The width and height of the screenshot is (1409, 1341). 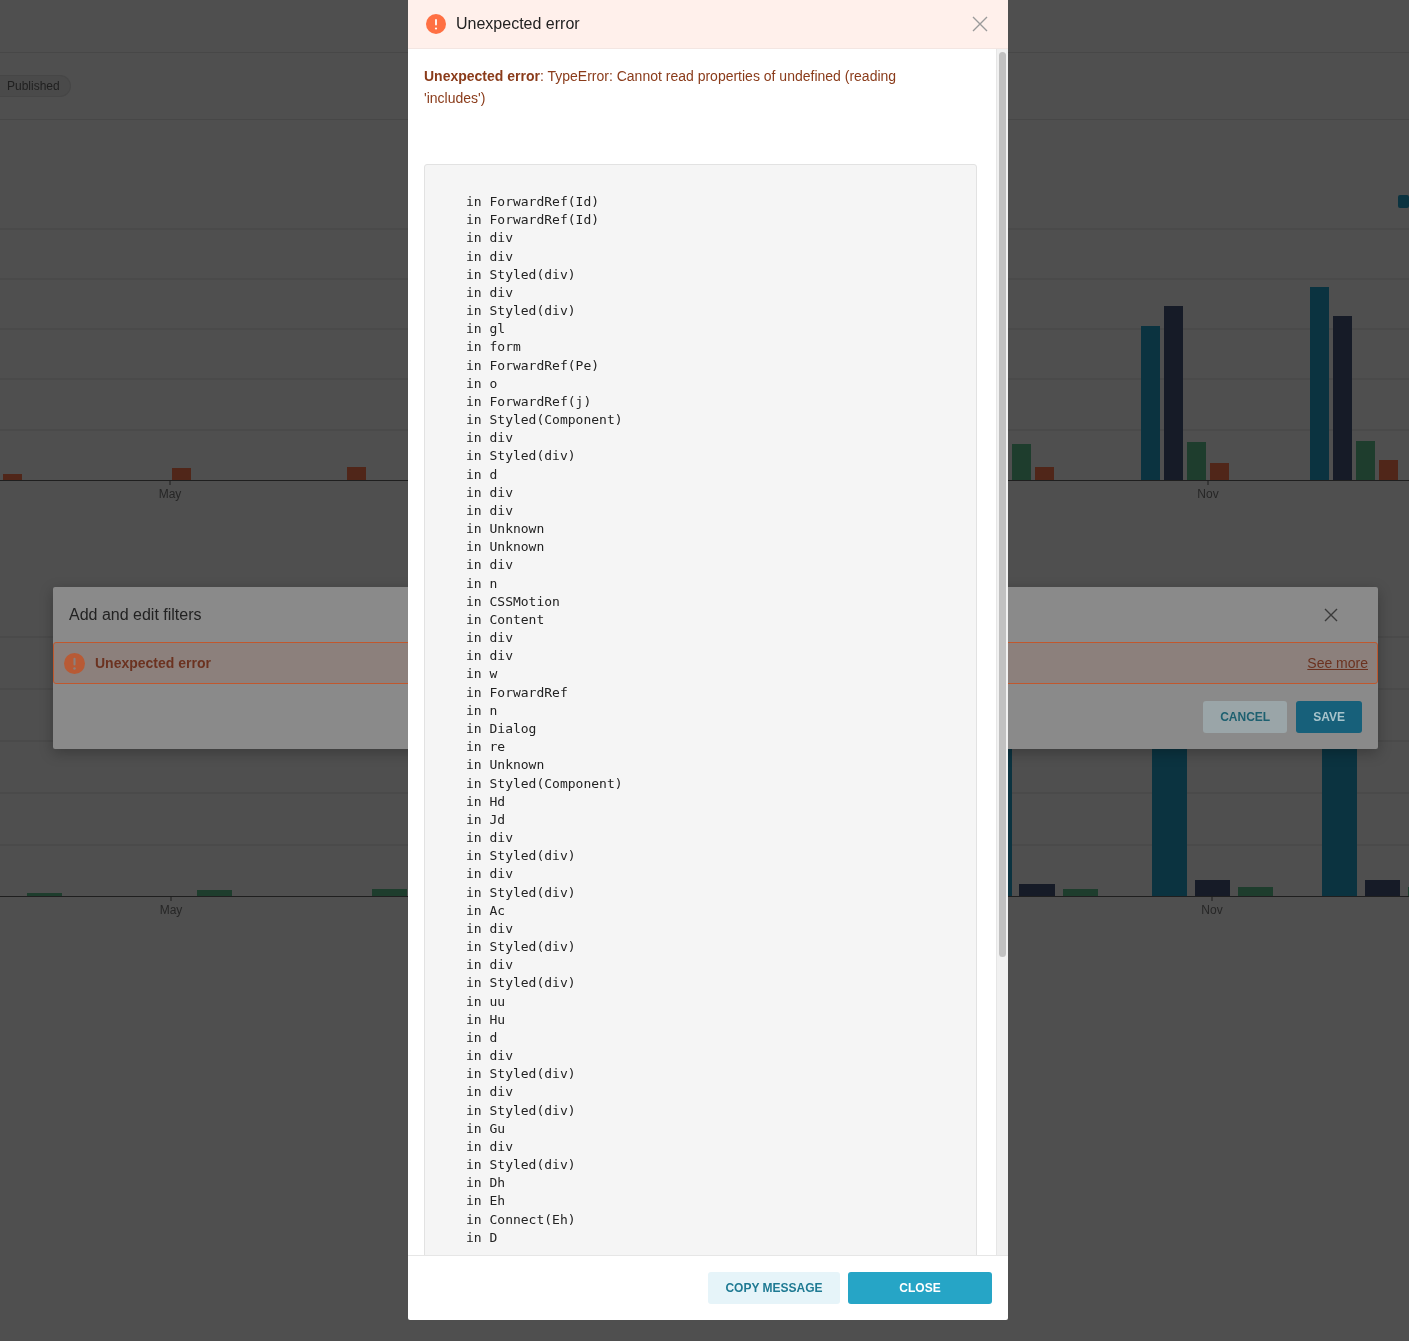 What do you see at coordinates (1245, 716) in the screenshot?
I see `cancel-button: CANCEL` at bounding box center [1245, 716].